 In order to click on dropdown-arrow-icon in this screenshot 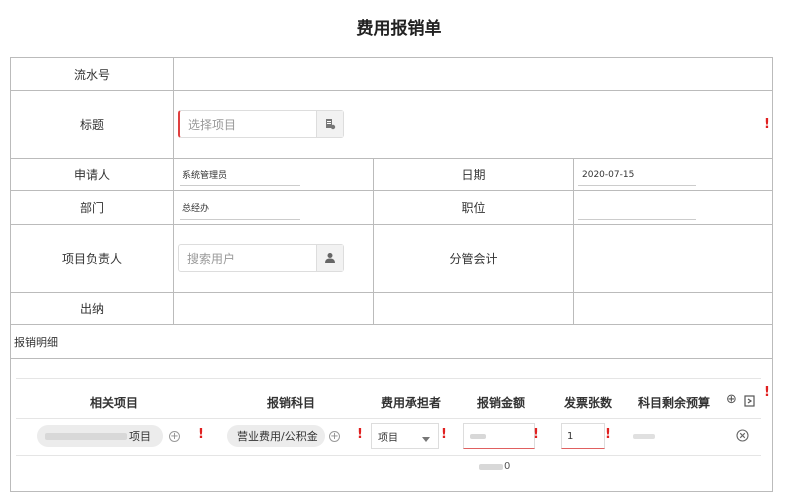, I will do `click(426, 439)`.